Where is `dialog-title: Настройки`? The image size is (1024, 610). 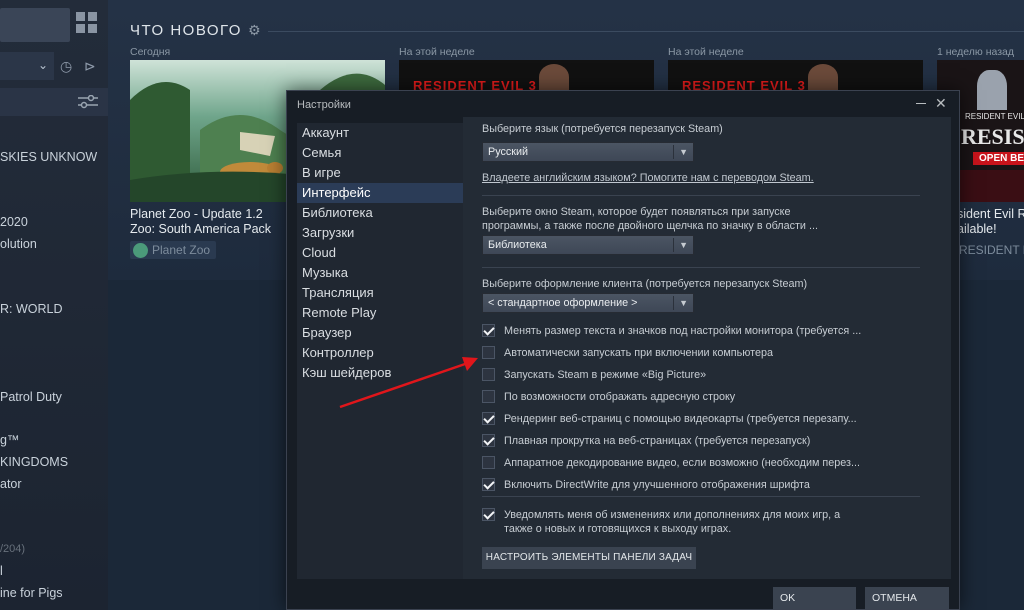 dialog-title: Настройки is located at coordinates (324, 105).